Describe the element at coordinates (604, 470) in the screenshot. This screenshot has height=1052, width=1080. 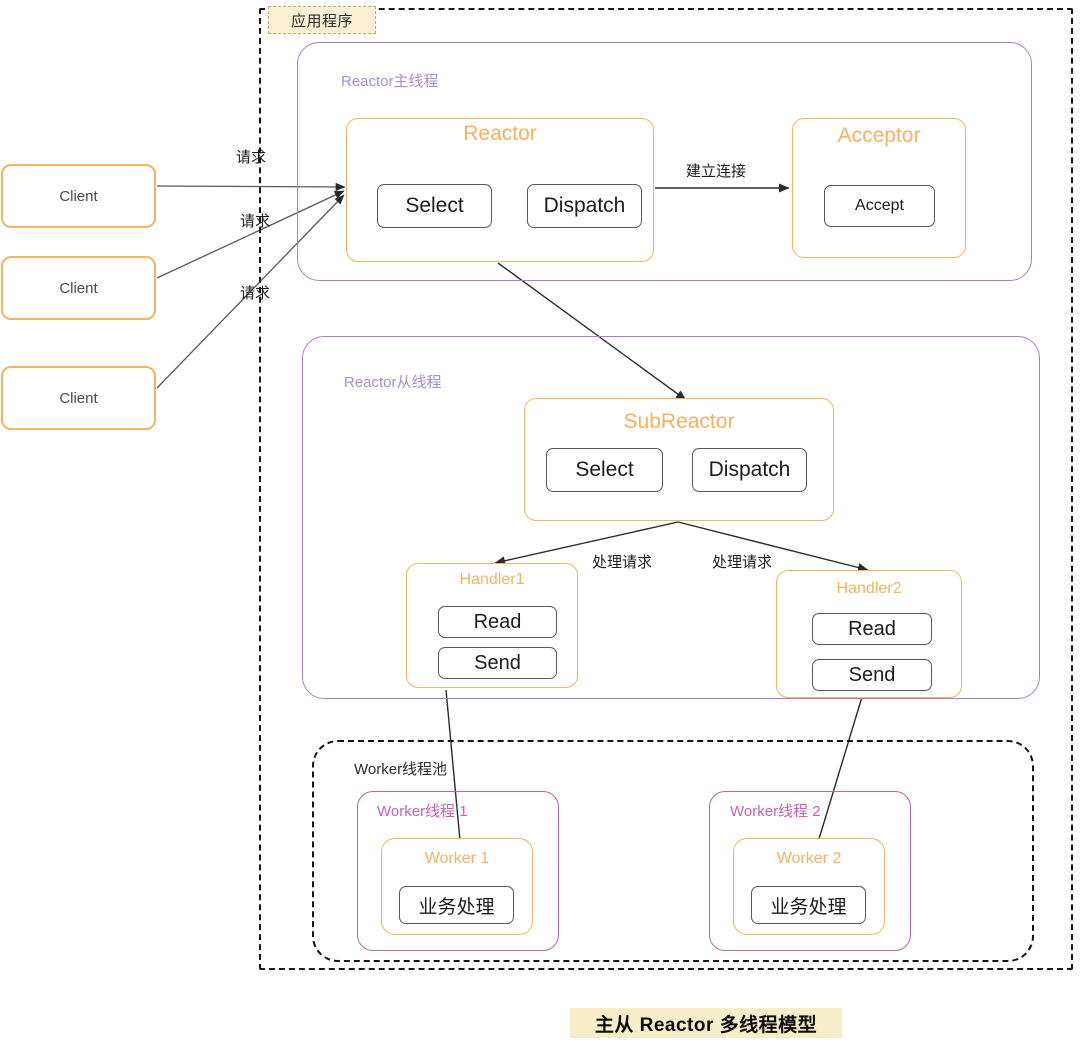
I see `subreactor-select-chip: Select` at that location.